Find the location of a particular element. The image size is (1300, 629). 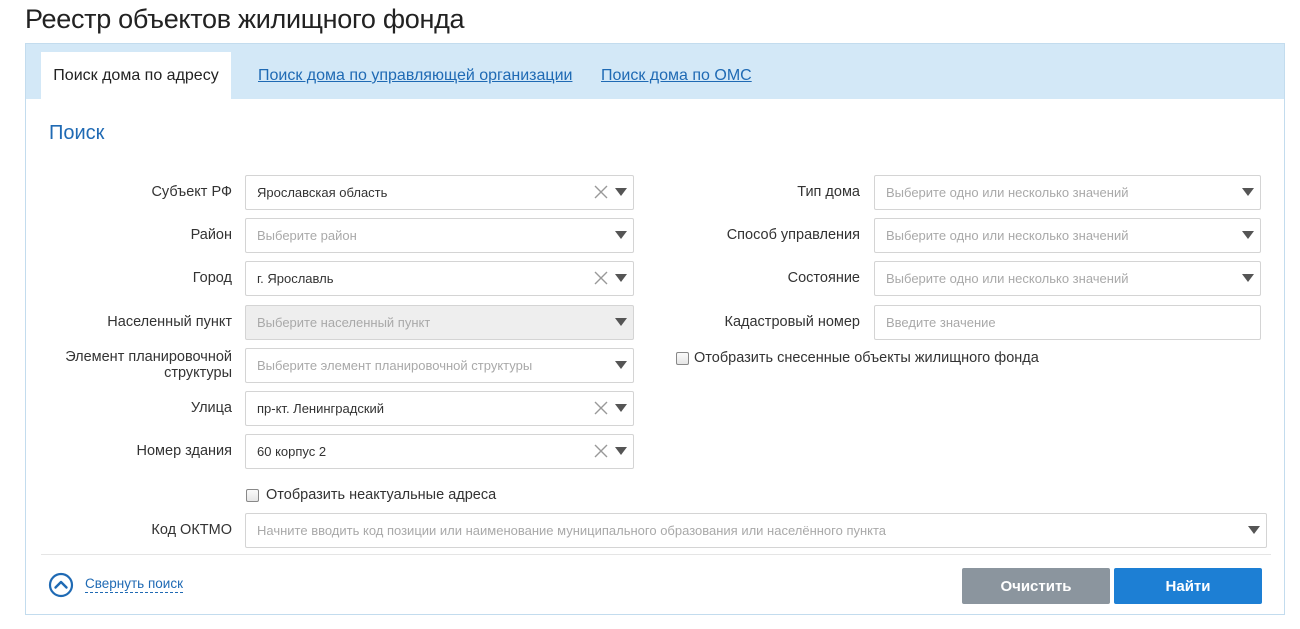

show-irrelevant-checkbox is located at coordinates (252, 495).